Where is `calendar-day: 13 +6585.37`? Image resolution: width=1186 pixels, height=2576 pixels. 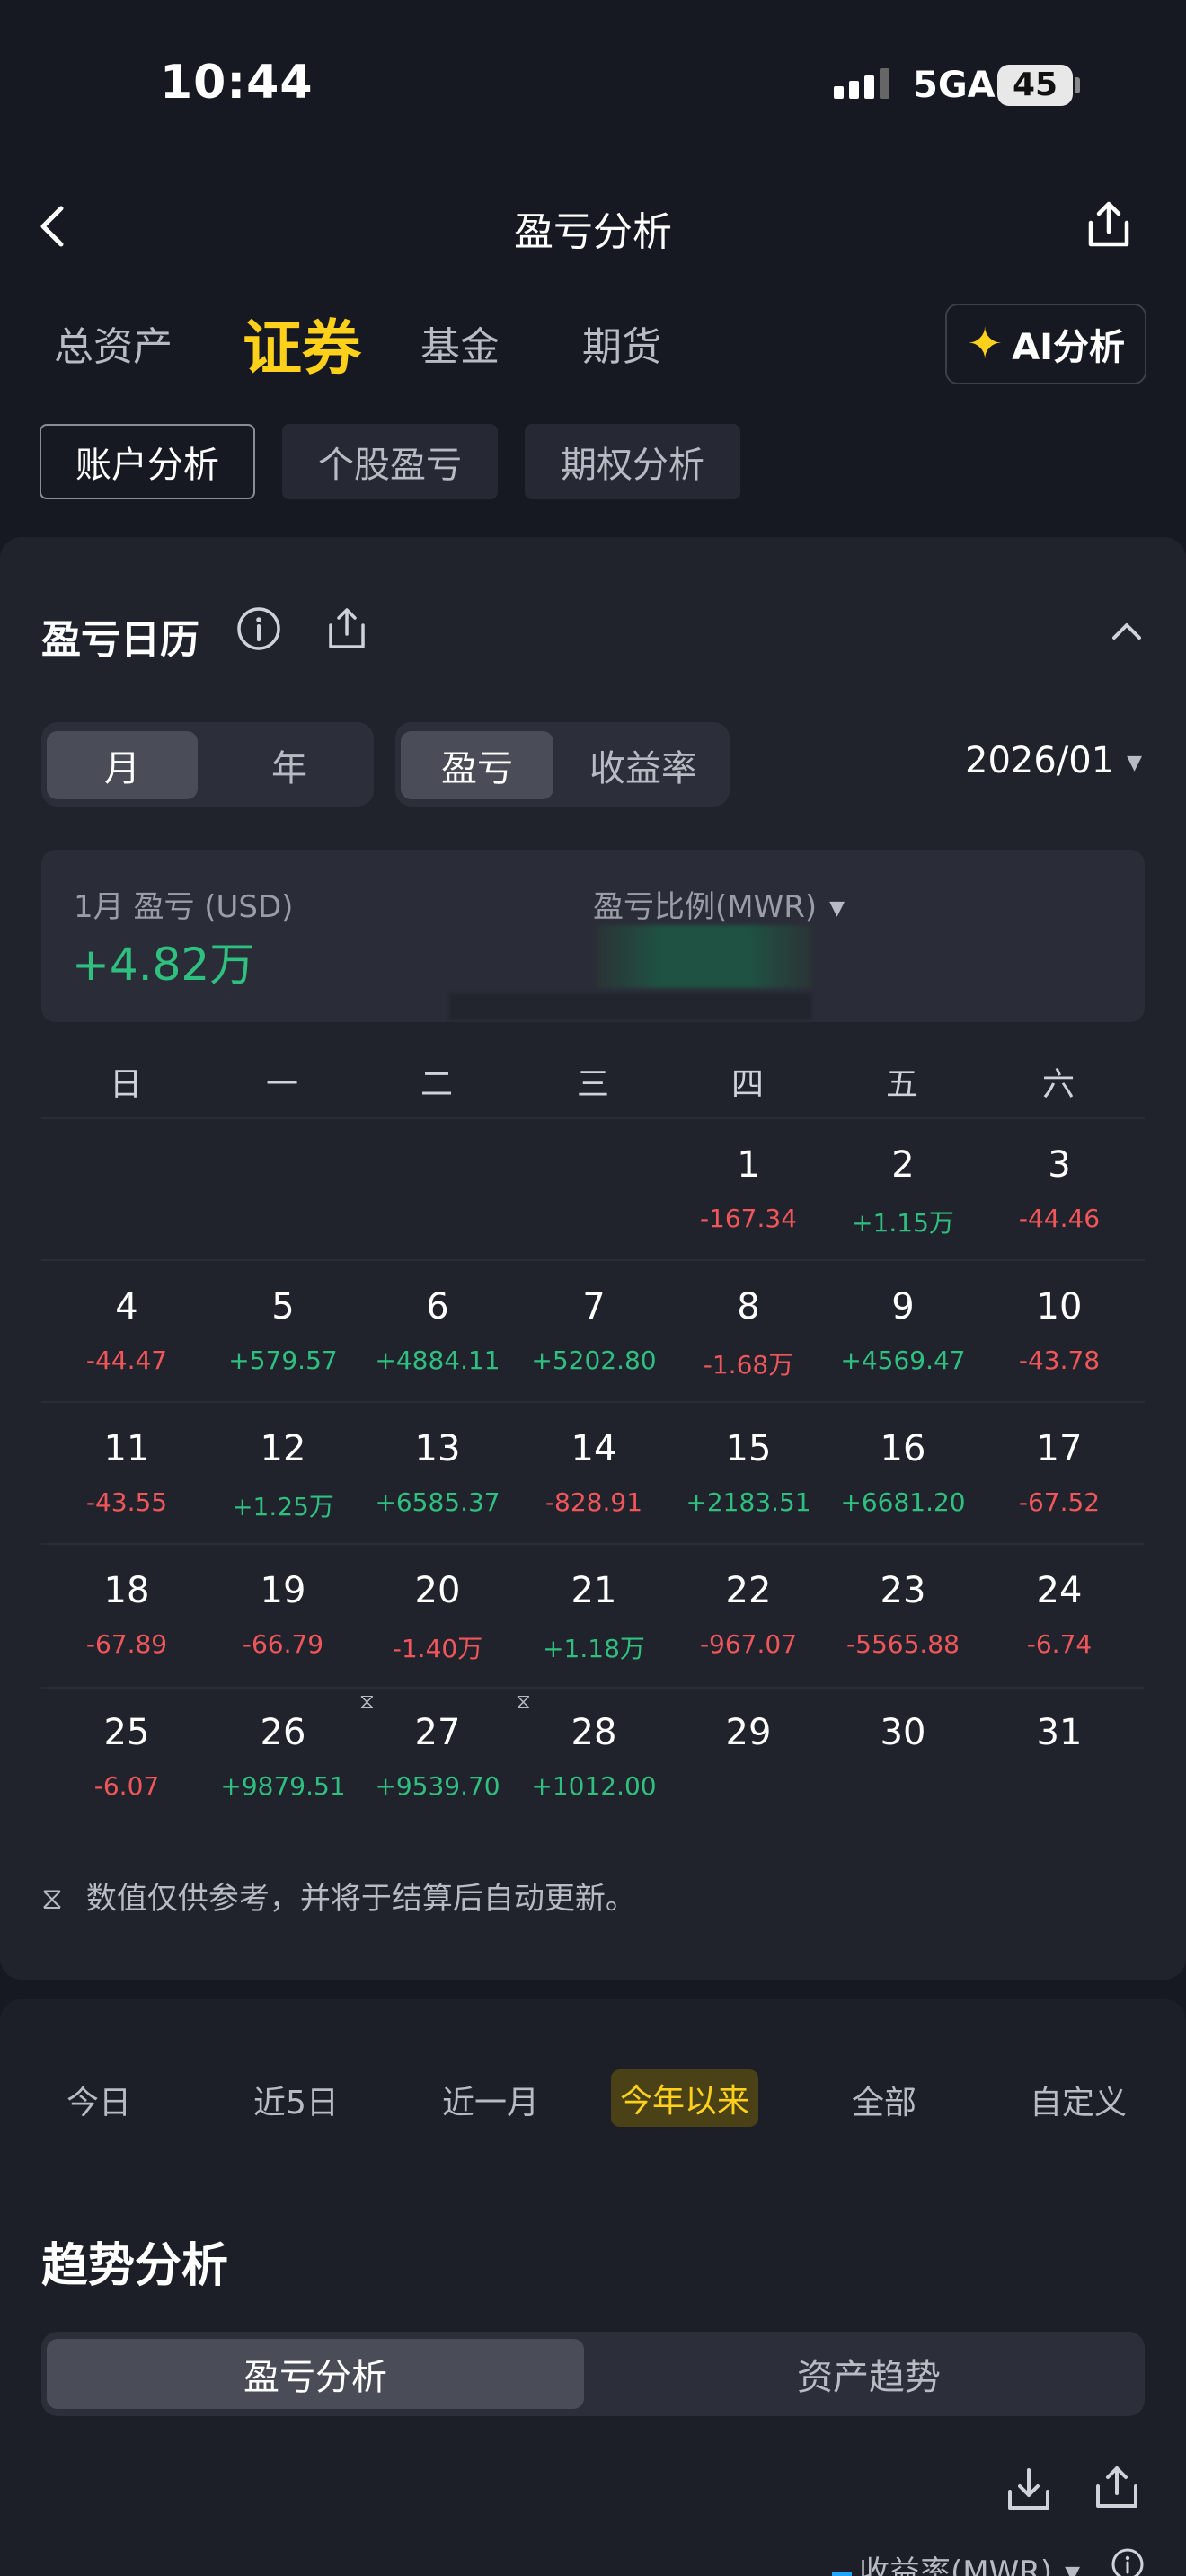
calendar-day: 13 +6585.37 is located at coordinates (437, 1472).